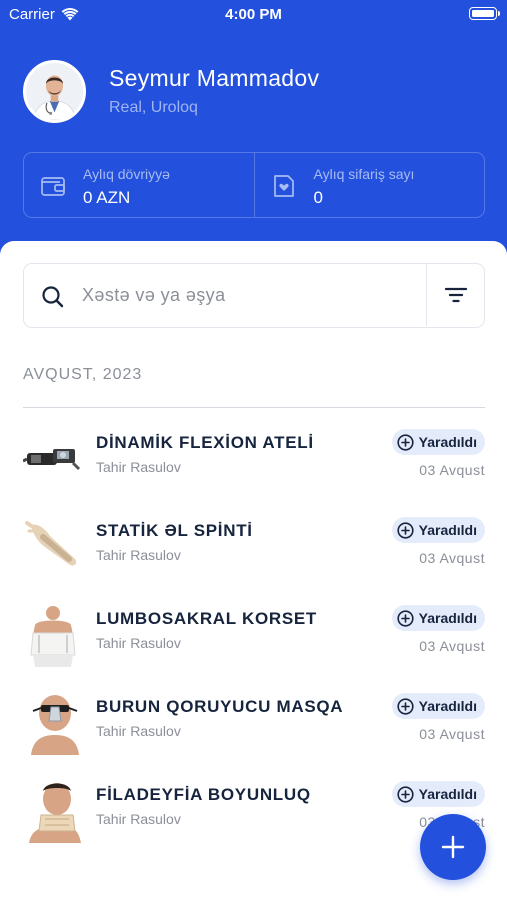 The image size is (507, 900). What do you see at coordinates (318, 197) in the screenshot?
I see `stat-value: 0` at bounding box center [318, 197].